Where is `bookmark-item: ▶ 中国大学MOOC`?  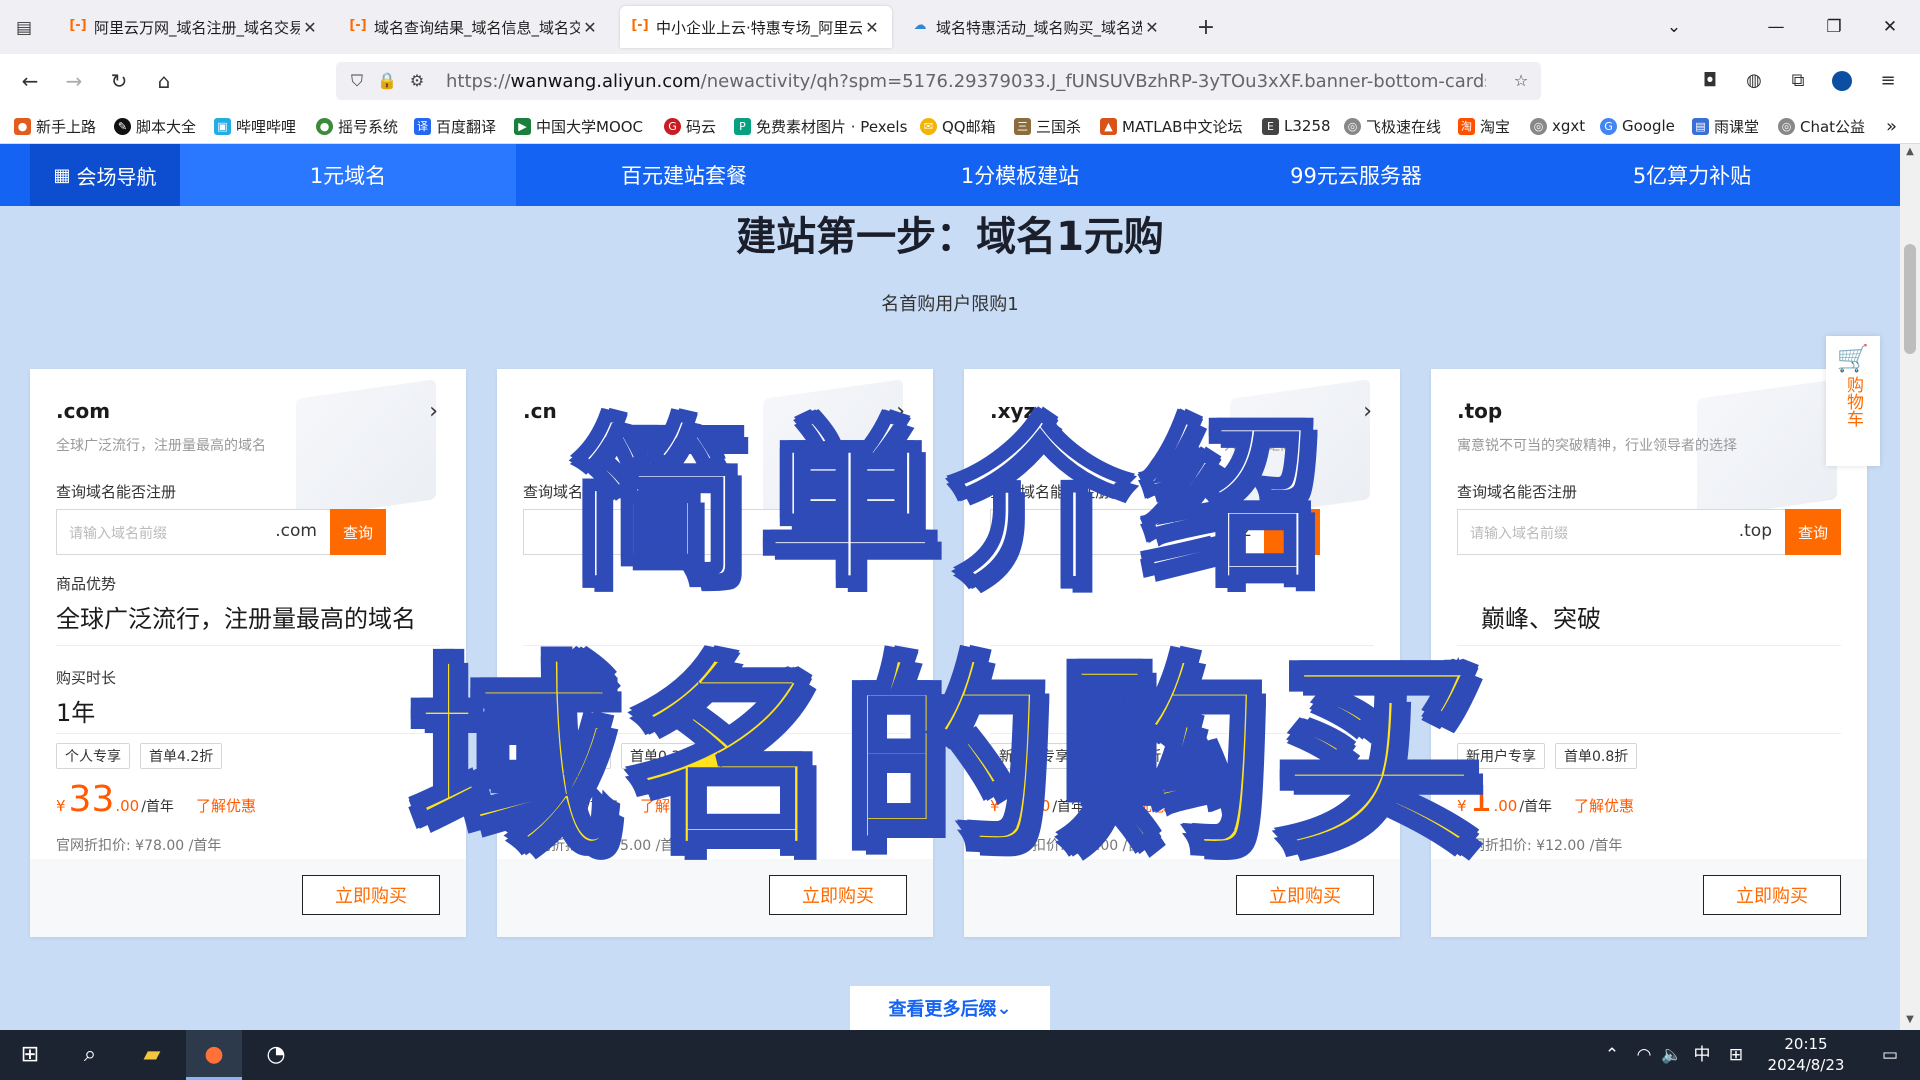
bookmark-item: ▶ 中国大学MOOC is located at coordinates (578, 126).